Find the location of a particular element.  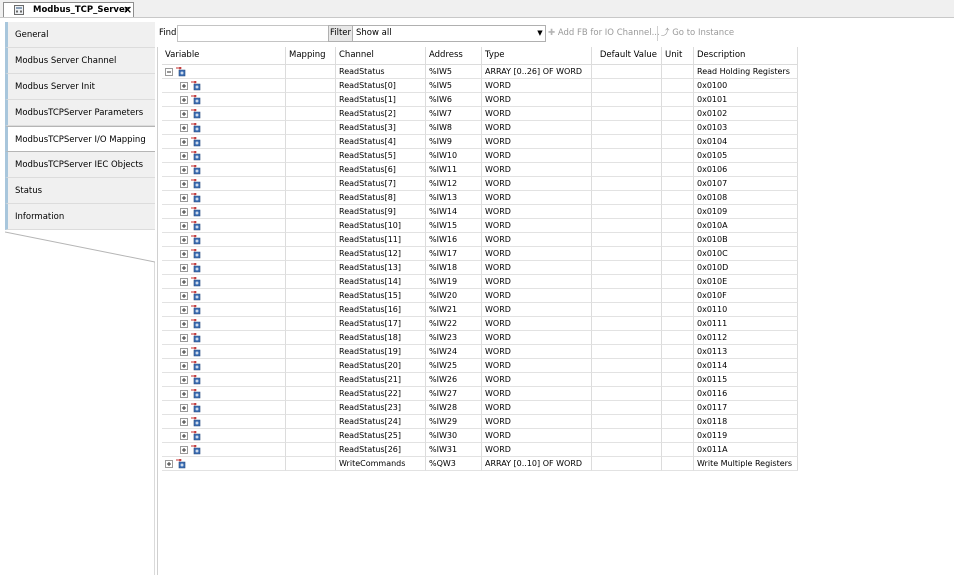

nav-item-information: Information is located at coordinates (80, 217).